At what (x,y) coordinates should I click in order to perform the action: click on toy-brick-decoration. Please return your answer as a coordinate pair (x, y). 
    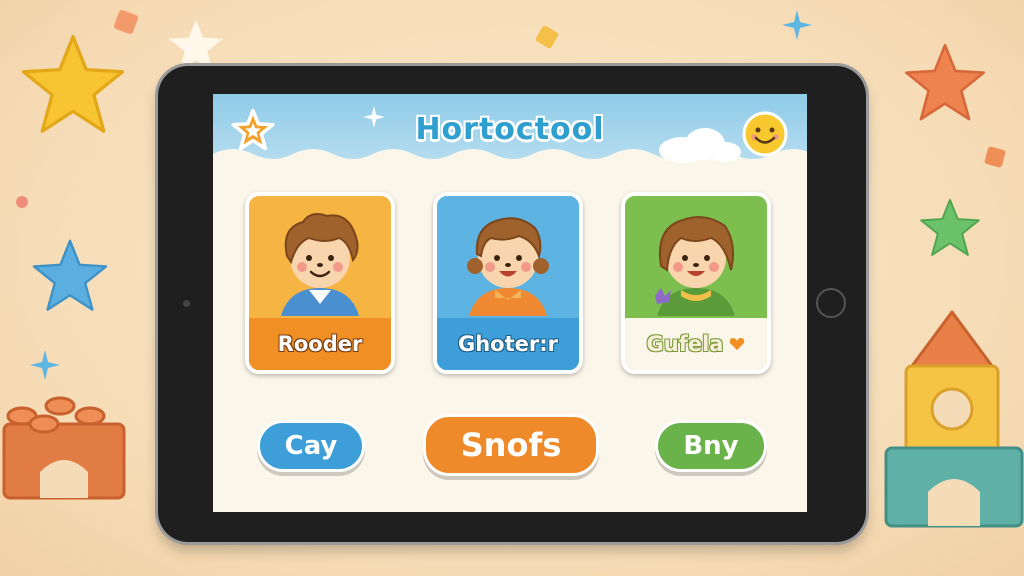
    Looking at the image, I should click on (64, 448).